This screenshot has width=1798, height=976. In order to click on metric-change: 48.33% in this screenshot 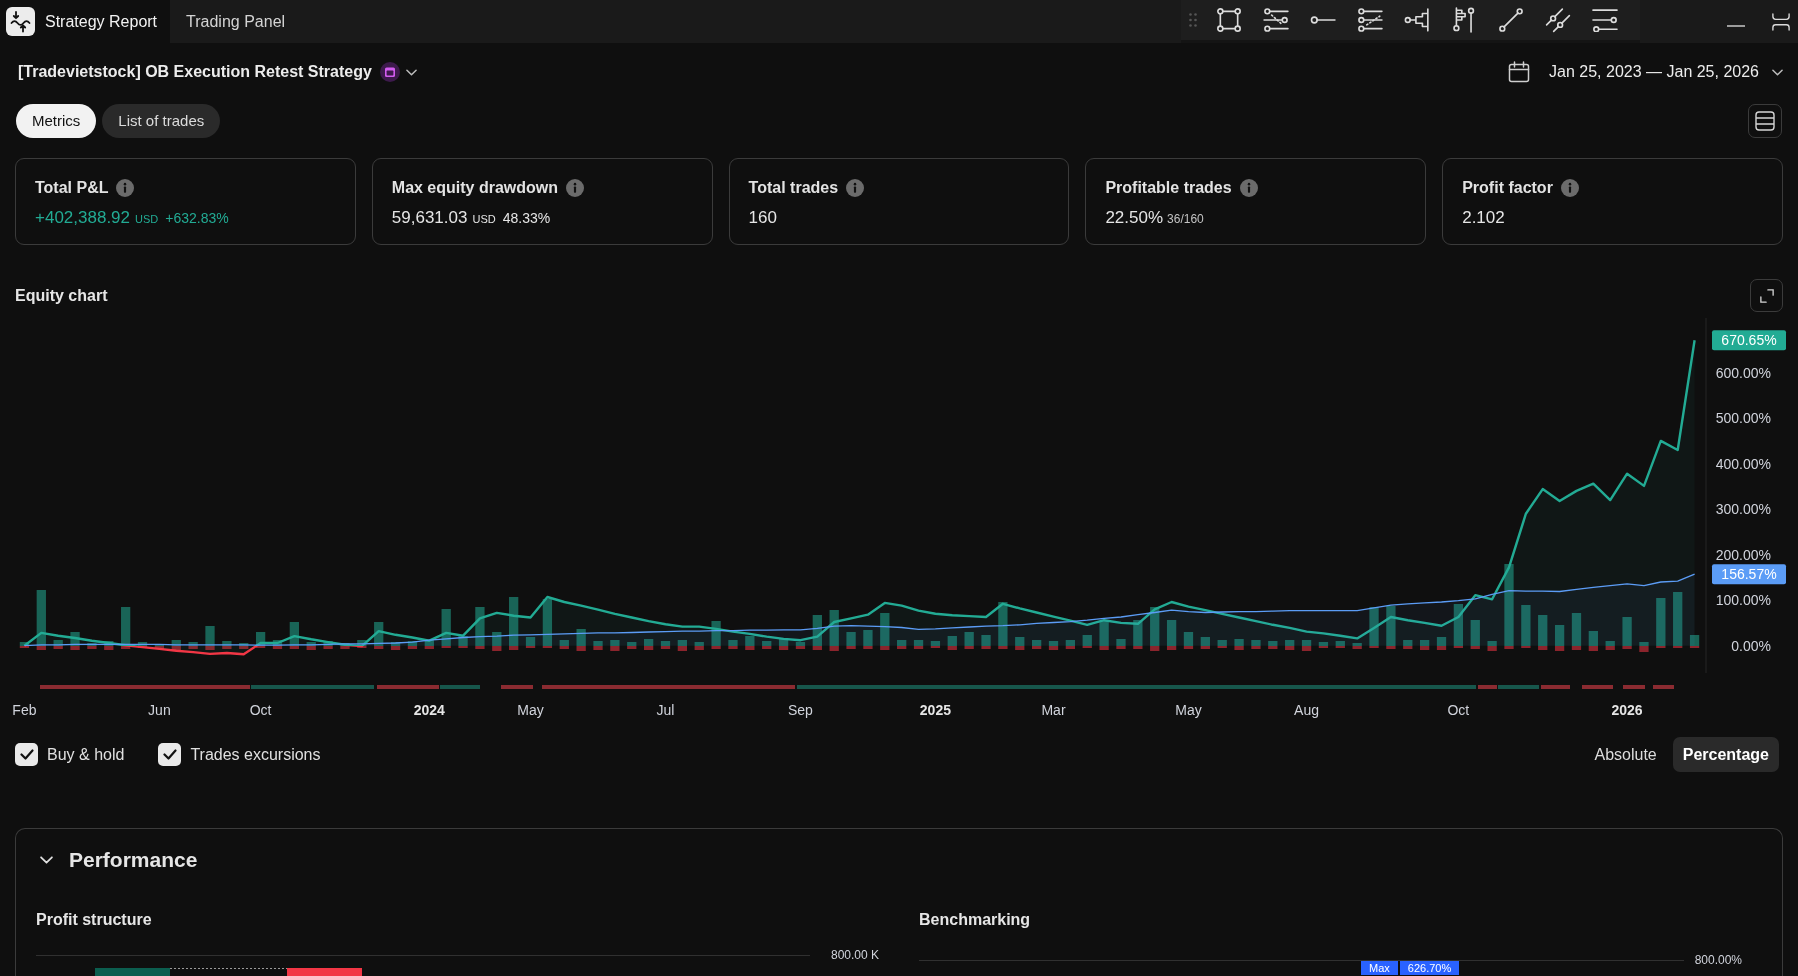, I will do `click(526, 218)`.